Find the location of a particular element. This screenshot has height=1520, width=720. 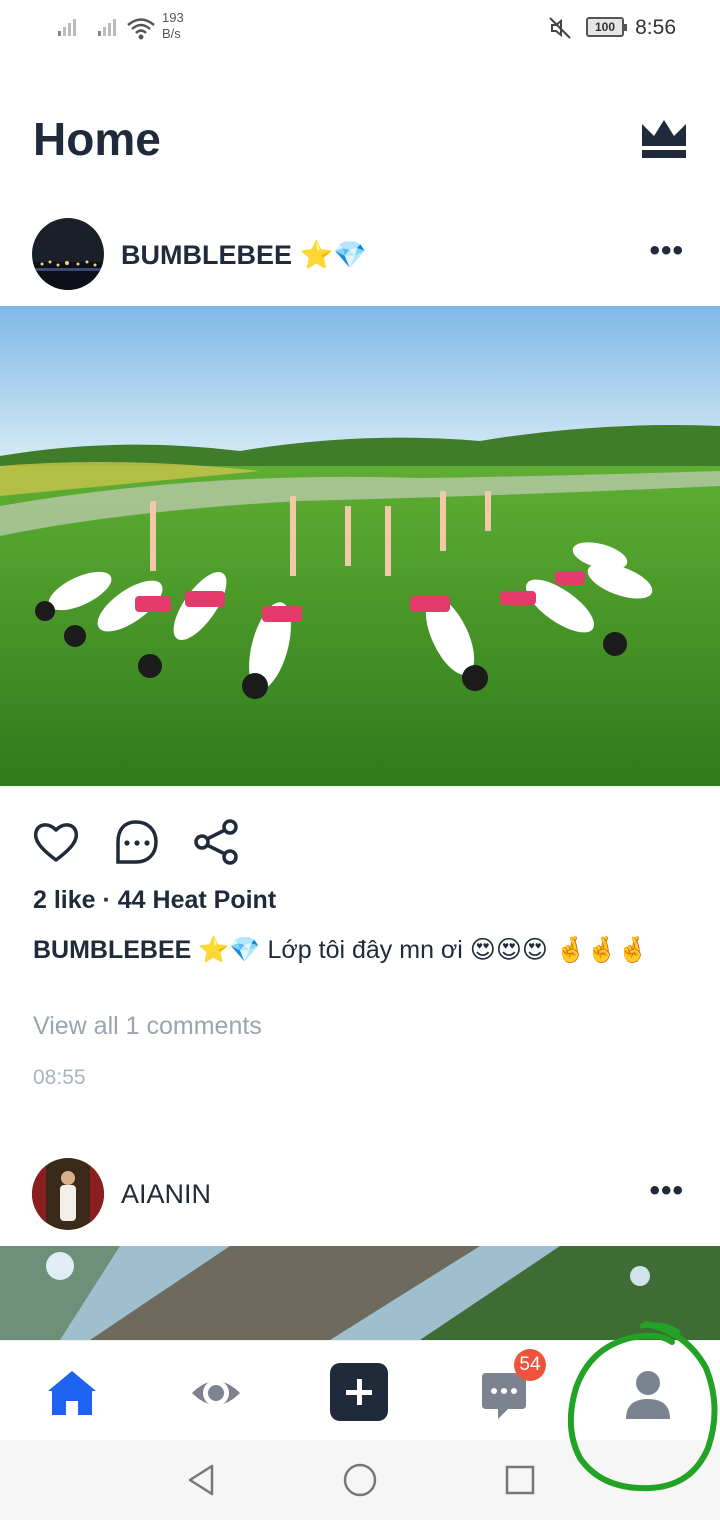

view-comments-link: View all 1 comments is located at coordinates (147, 1026).